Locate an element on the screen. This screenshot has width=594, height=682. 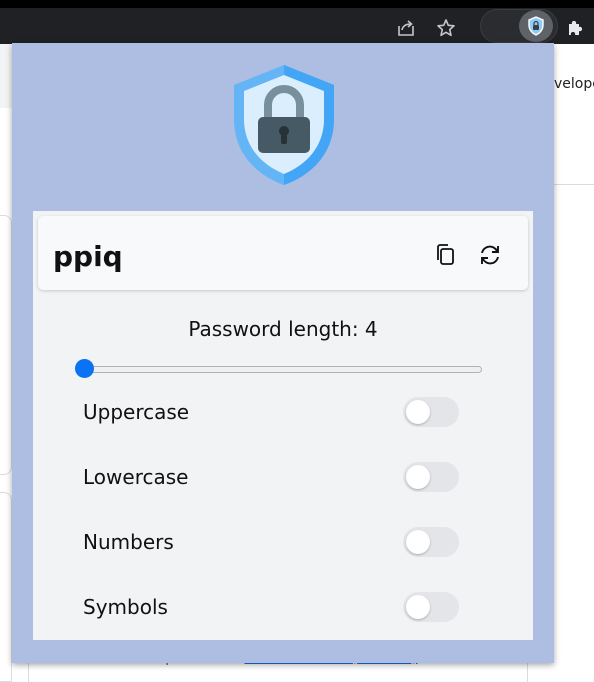
puzzle-icon is located at coordinates (575, 28).